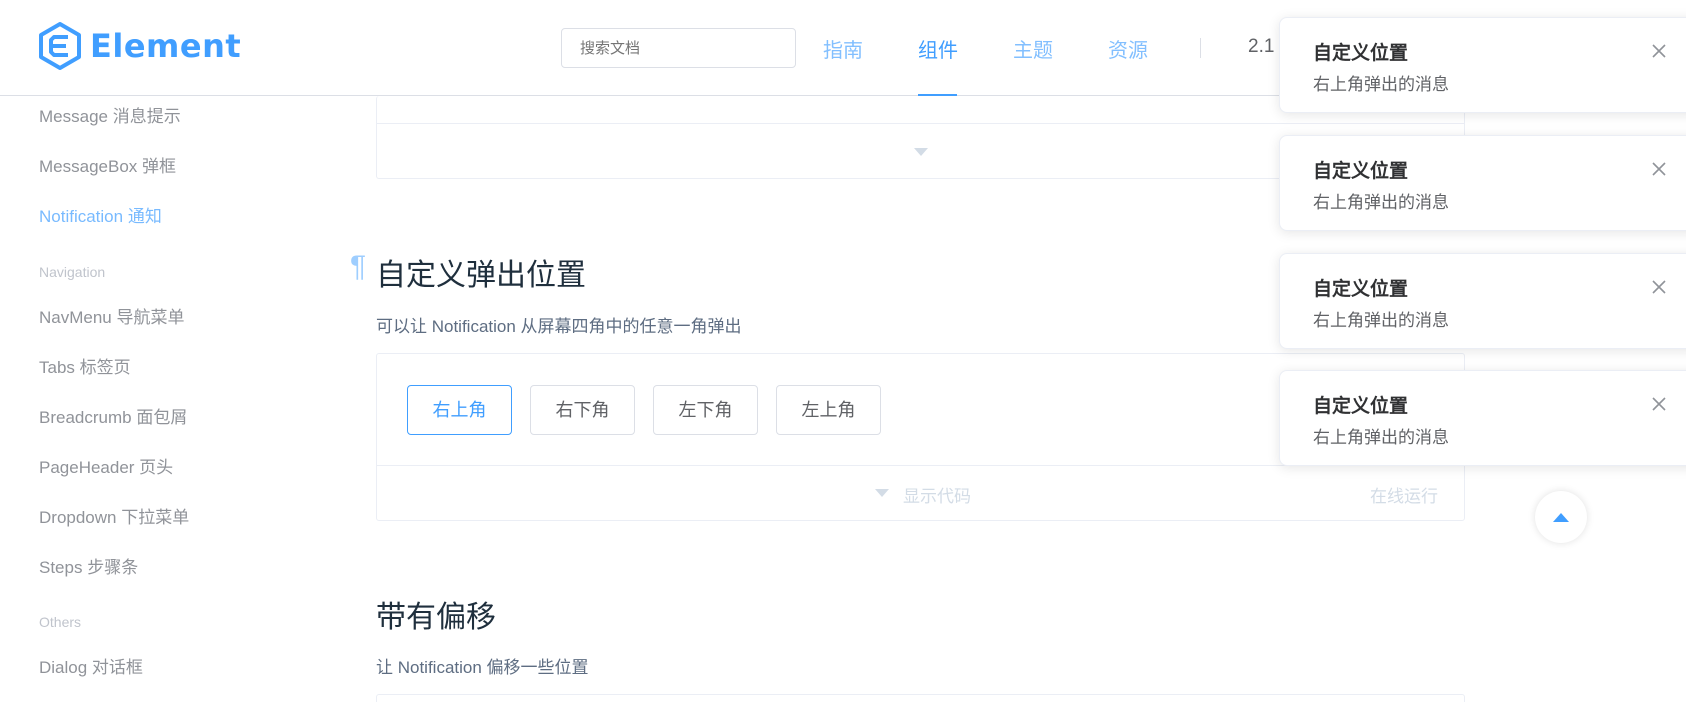  What do you see at coordinates (828, 410) in the screenshot?
I see `top-left-button: 左上角` at bounding box center [828, 410].